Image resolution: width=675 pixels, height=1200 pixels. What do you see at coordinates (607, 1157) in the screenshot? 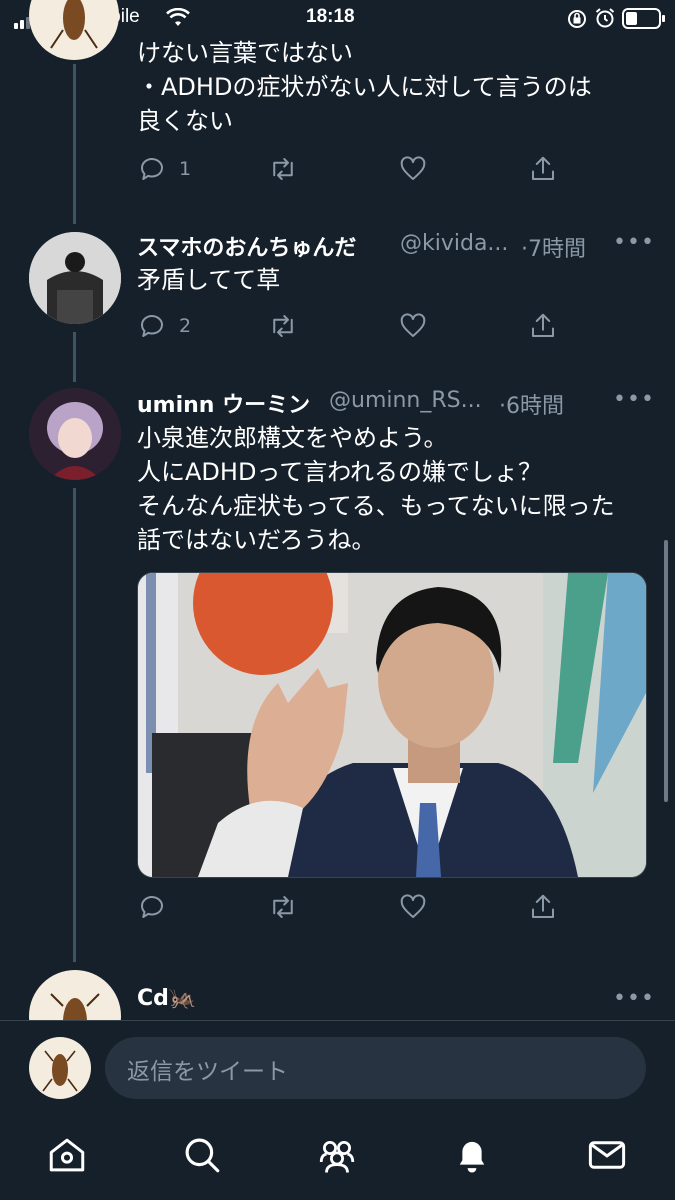
I see `messages-icon` at bounding box center [607, 1157].